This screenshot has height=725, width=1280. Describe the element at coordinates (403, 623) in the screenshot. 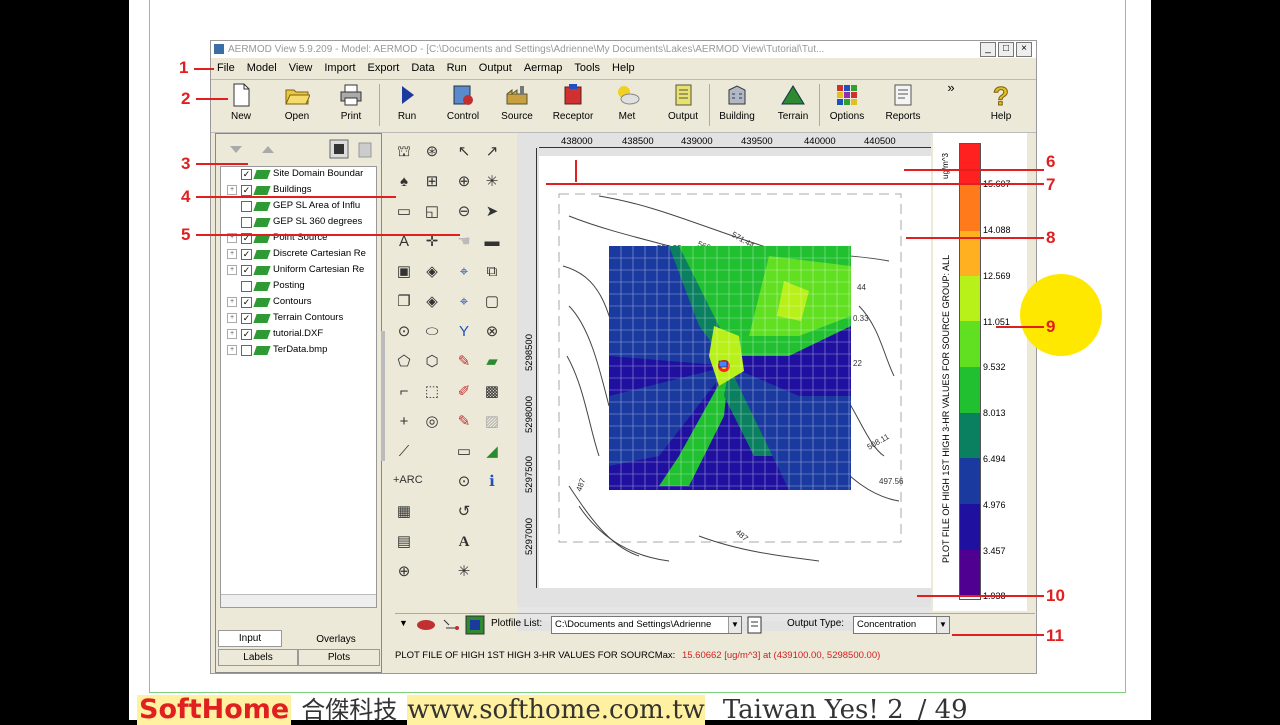

I see `menu-arrow: ▼` at that location.